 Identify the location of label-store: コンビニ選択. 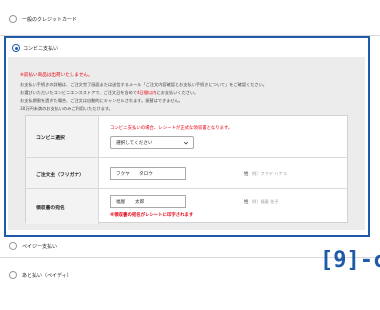
(50, 138).